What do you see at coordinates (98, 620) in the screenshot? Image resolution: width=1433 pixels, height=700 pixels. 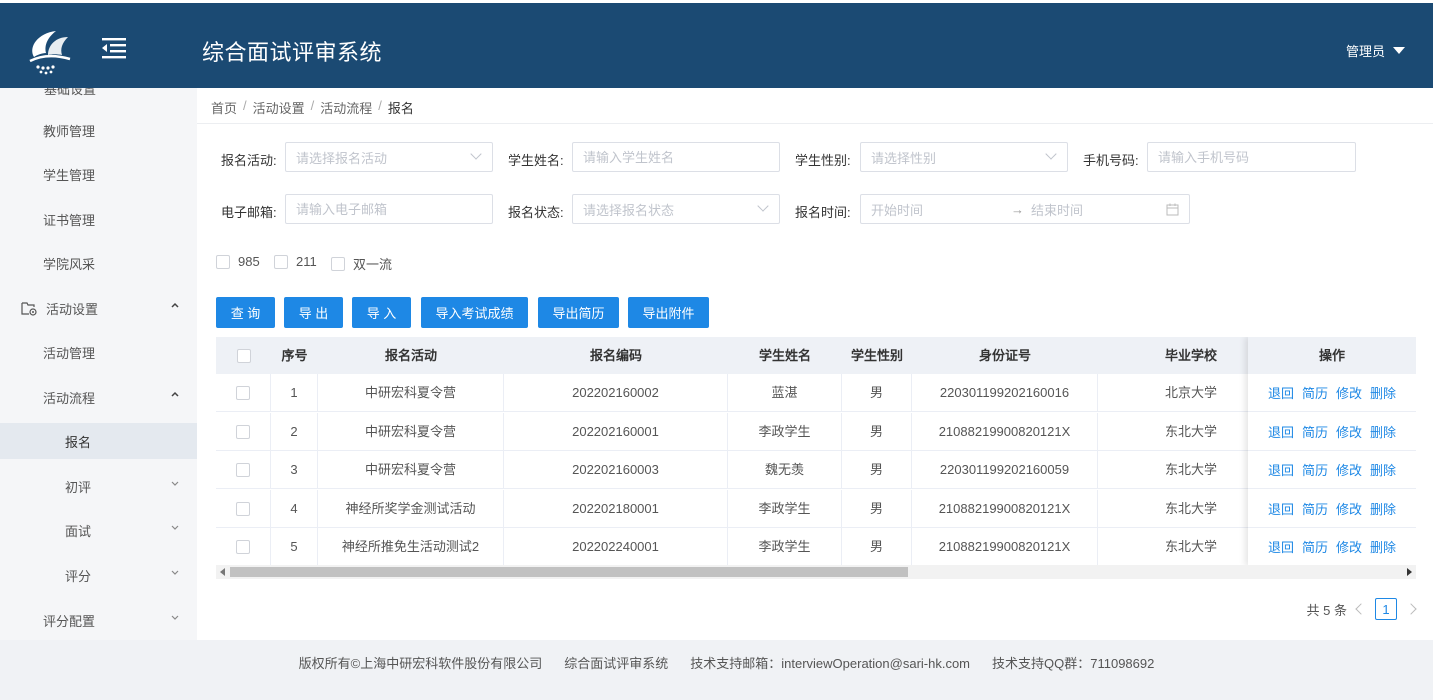 I see `sidebar-item-score-config: 评分配置` at bounding box center [98, 620].